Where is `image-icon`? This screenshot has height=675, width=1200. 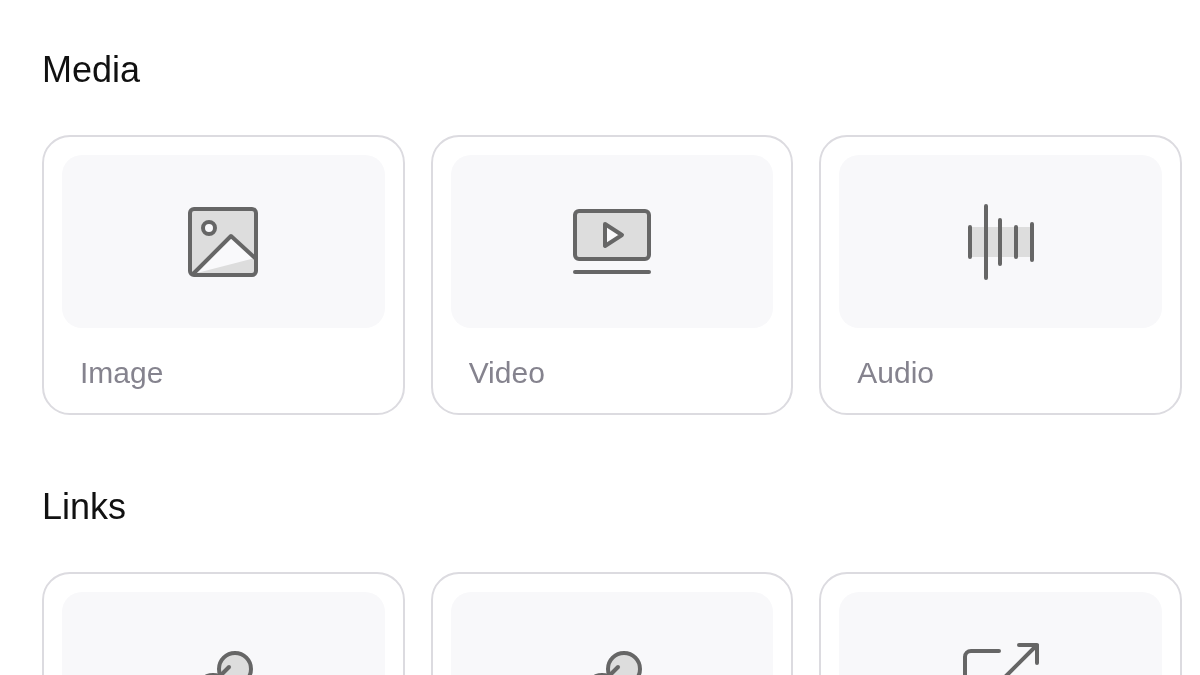 image-icon is located at coordinates (223, 241).